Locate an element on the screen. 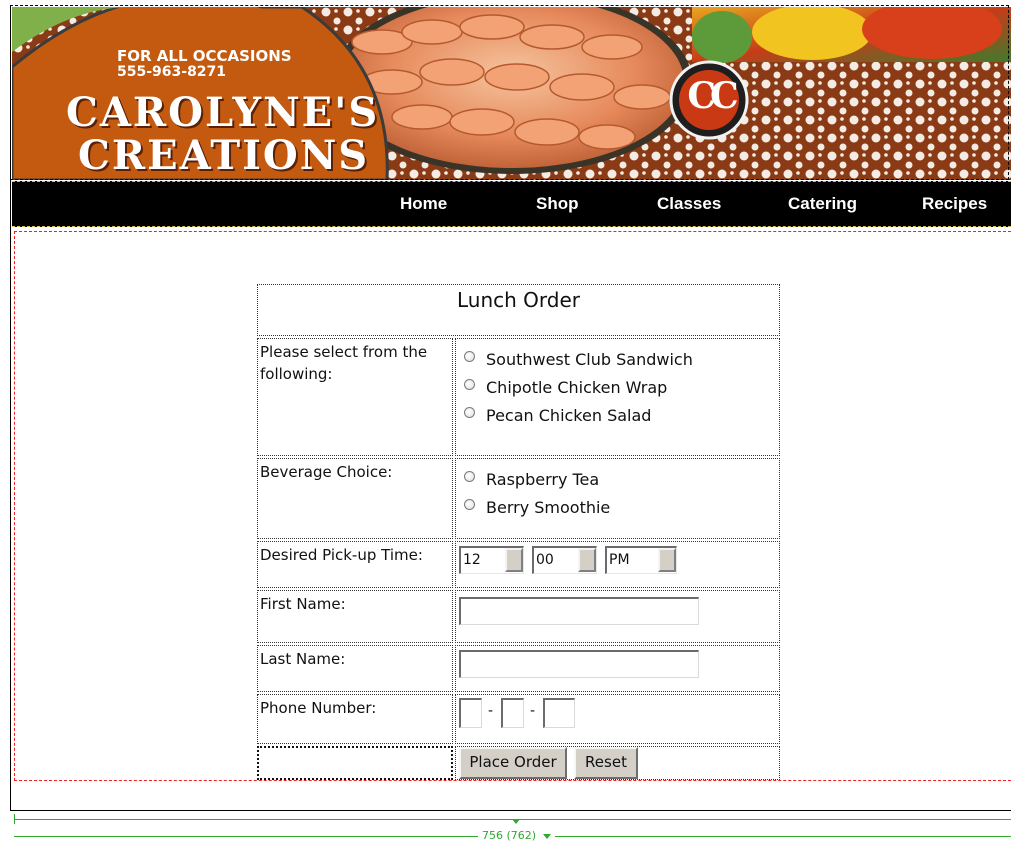  menu-option: Chipotle Chicken Wrap is located at coordinates (565, 387).